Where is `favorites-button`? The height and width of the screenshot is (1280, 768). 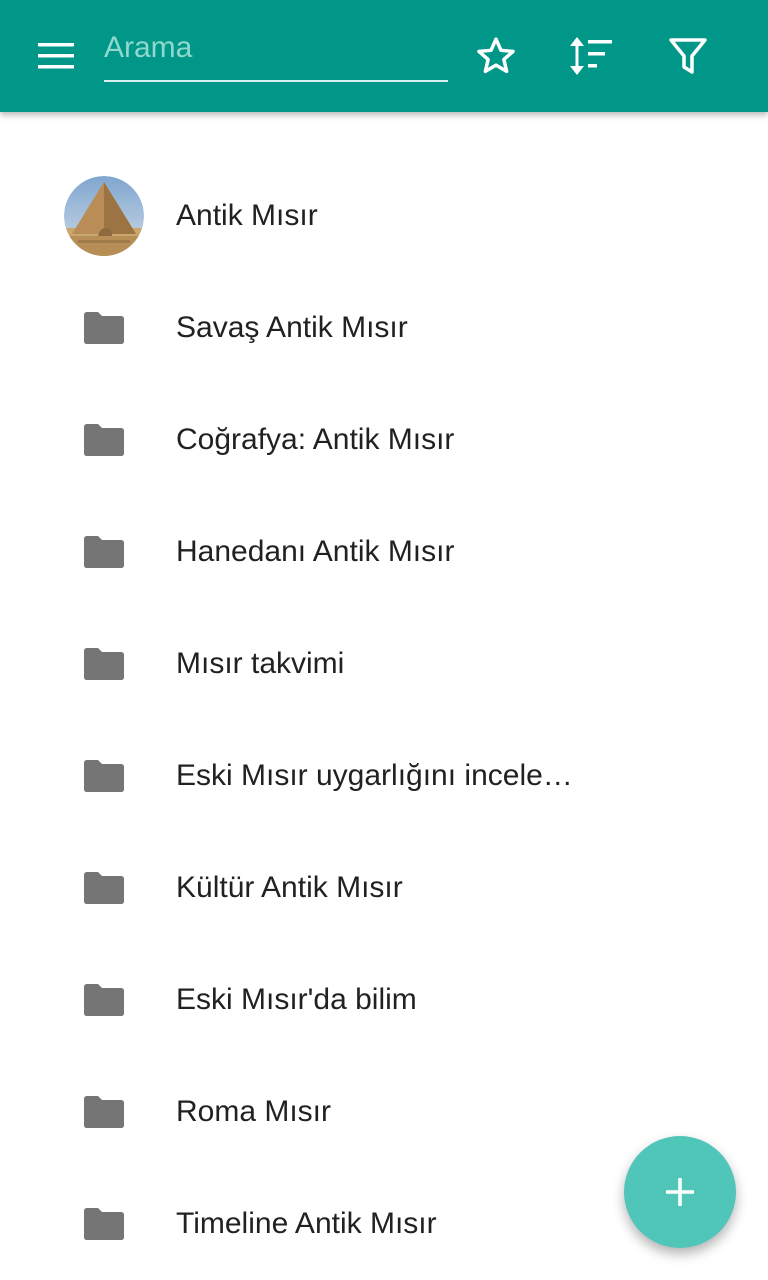
favorites-button is located at coordinates (496, 56).